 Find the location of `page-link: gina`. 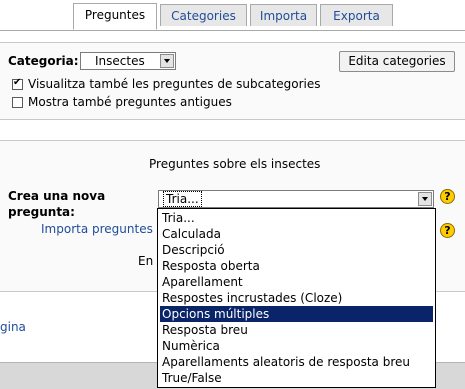

page-link: gina is located at coordinates (13, 327).